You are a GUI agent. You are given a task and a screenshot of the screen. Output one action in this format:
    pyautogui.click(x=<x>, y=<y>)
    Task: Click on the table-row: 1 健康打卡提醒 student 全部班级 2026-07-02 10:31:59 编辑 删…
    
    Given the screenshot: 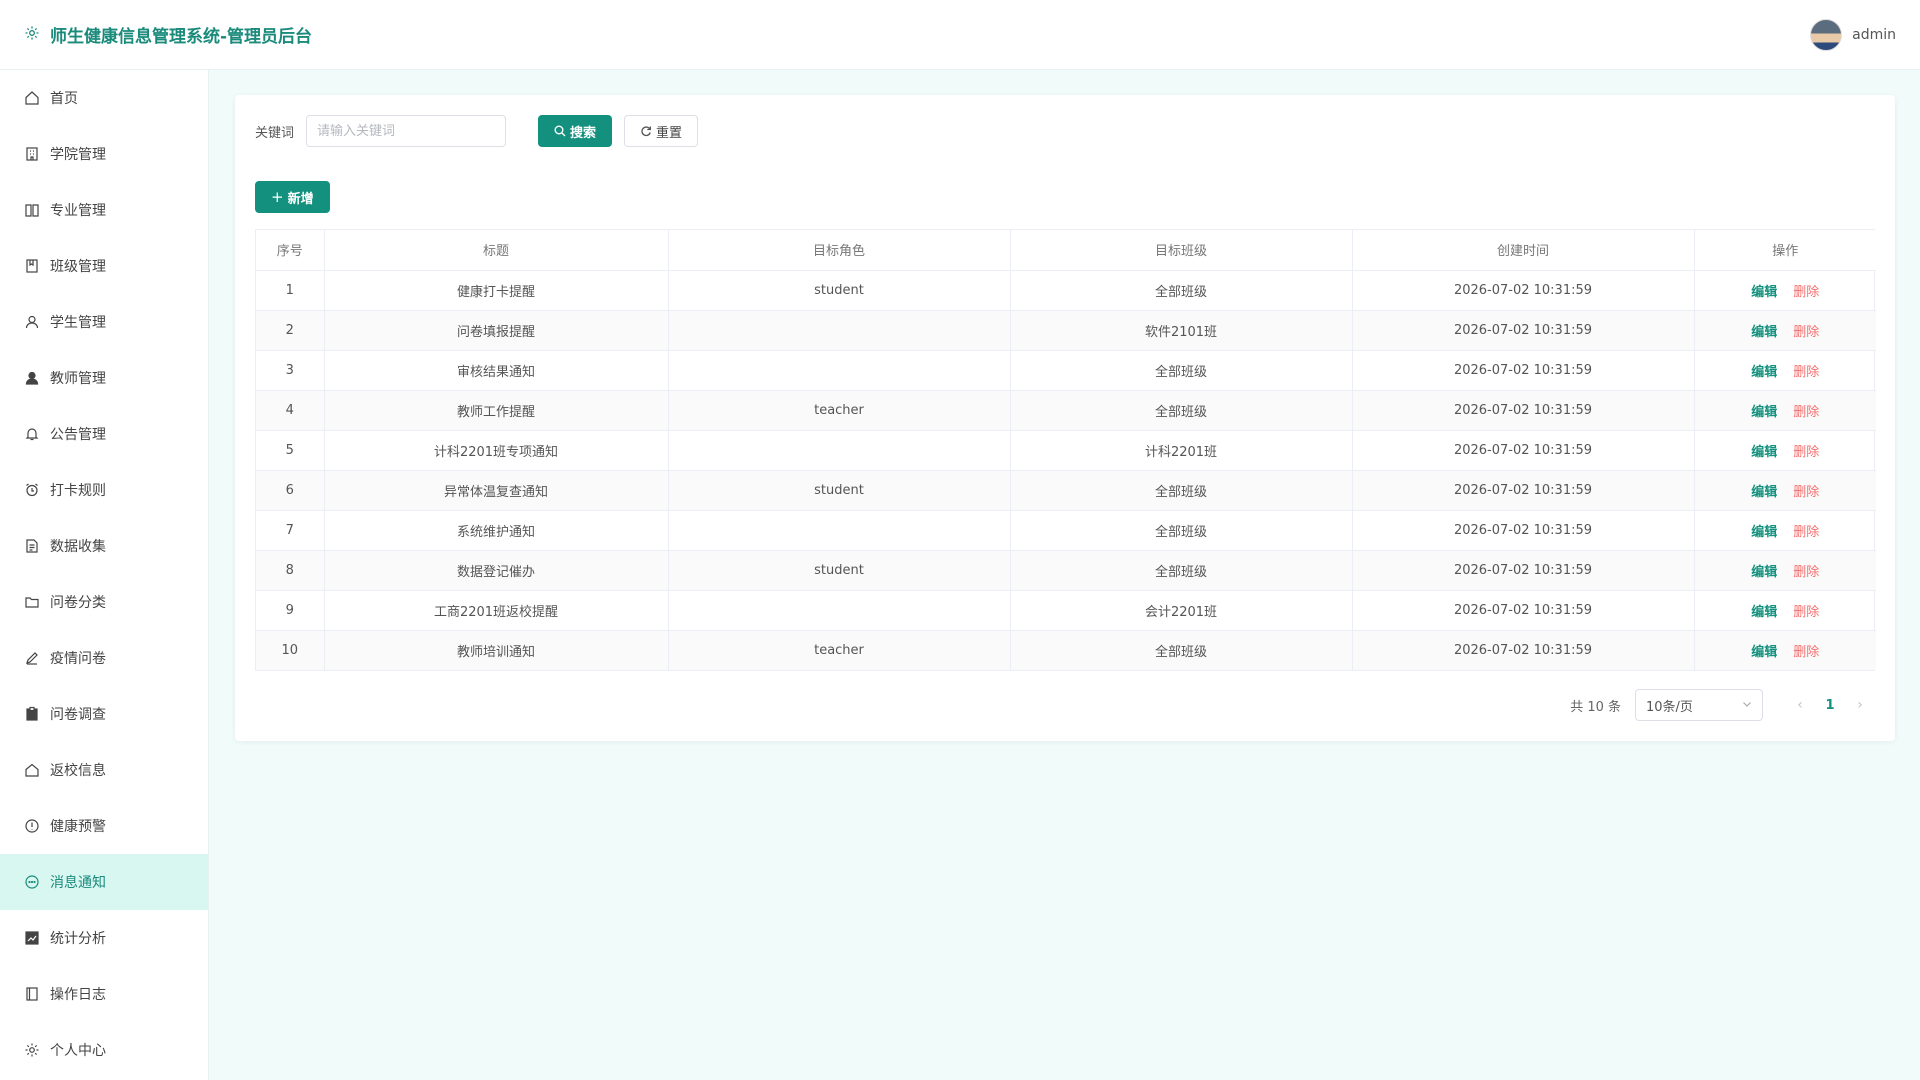 What is the action you would take?
    pyautogui.click(x=1066, y=290)
    